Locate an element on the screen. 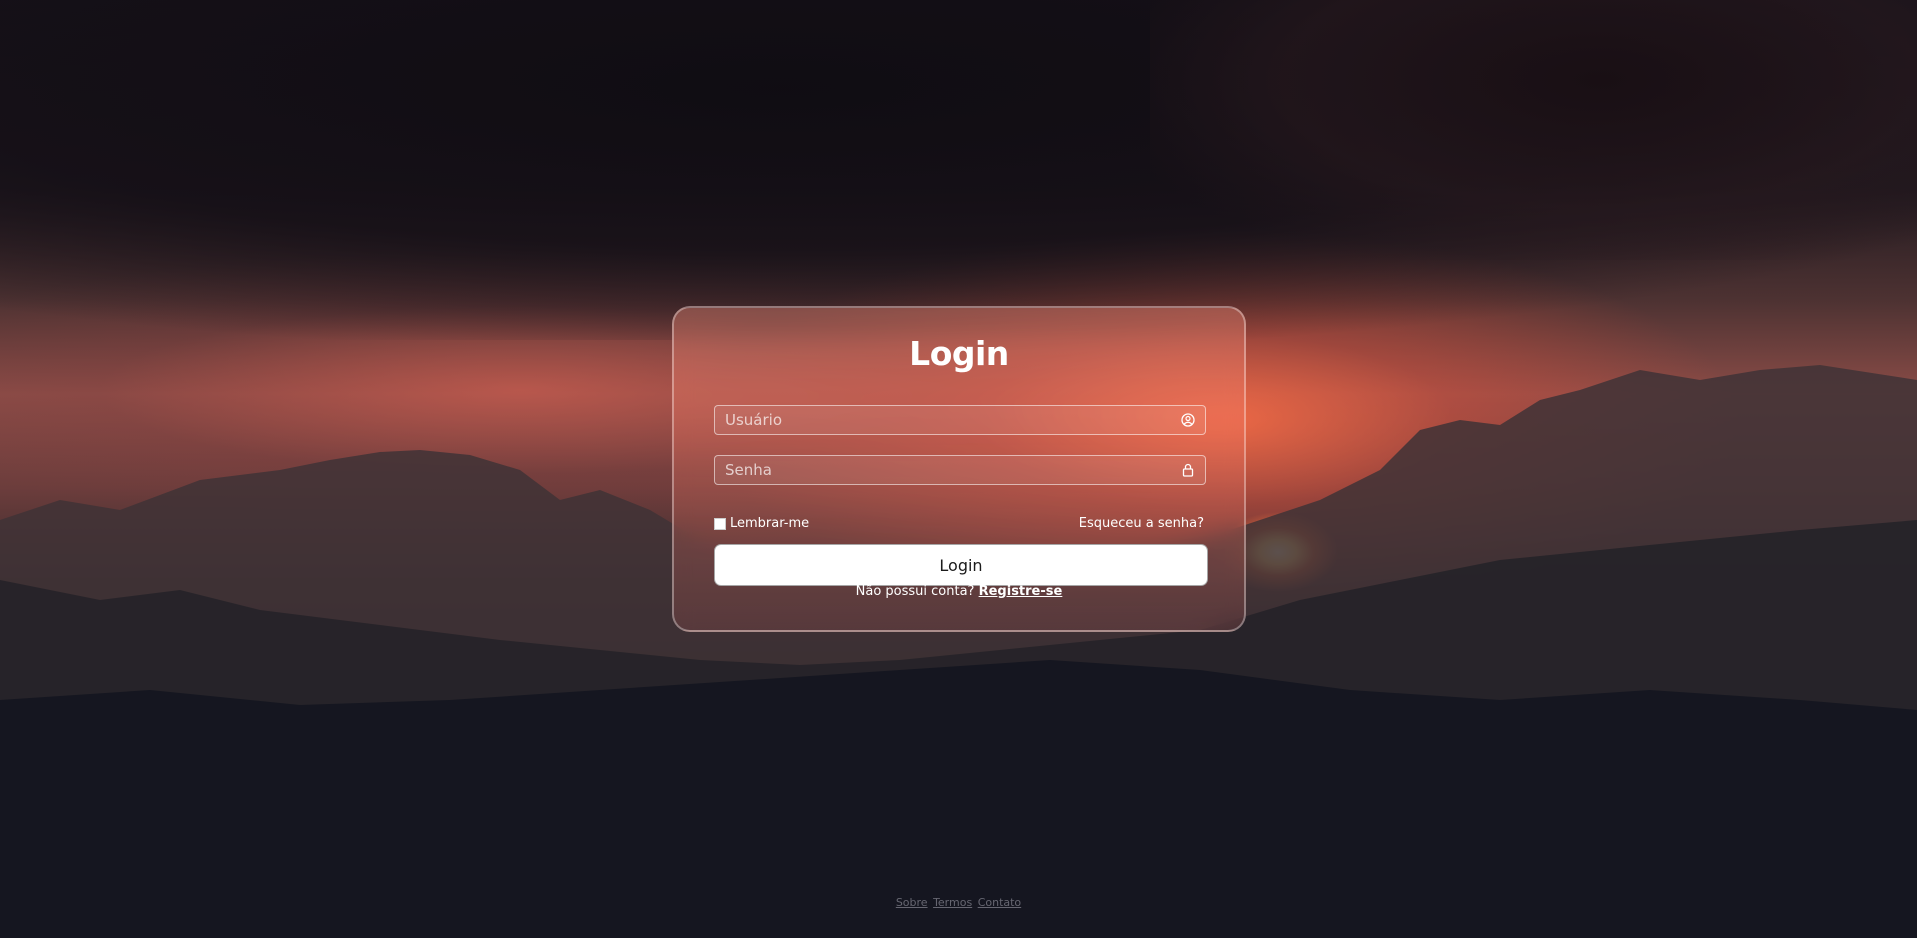 The width and height of the screenshot is (1917, 938). forgot-password-link: Esqueceu a senha? is located at coordinates (1141, 523).